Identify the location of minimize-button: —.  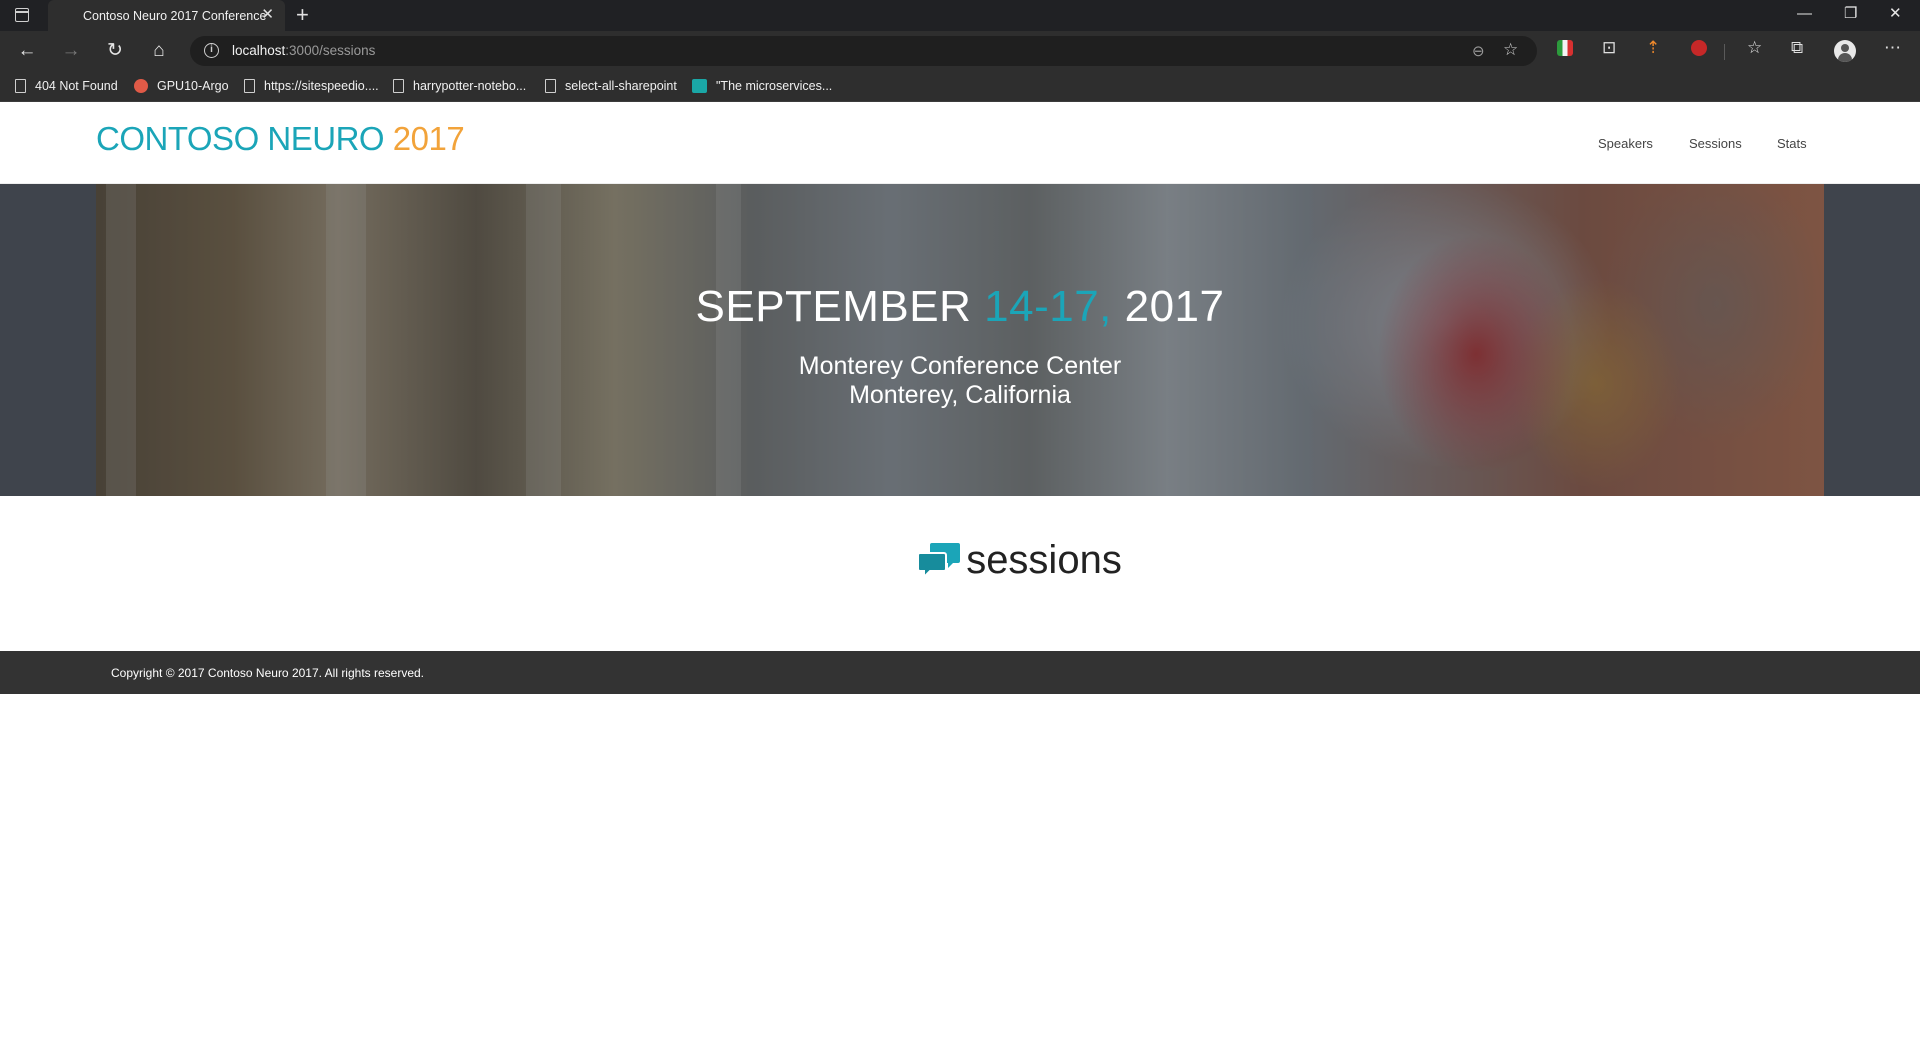
(1804, 14).